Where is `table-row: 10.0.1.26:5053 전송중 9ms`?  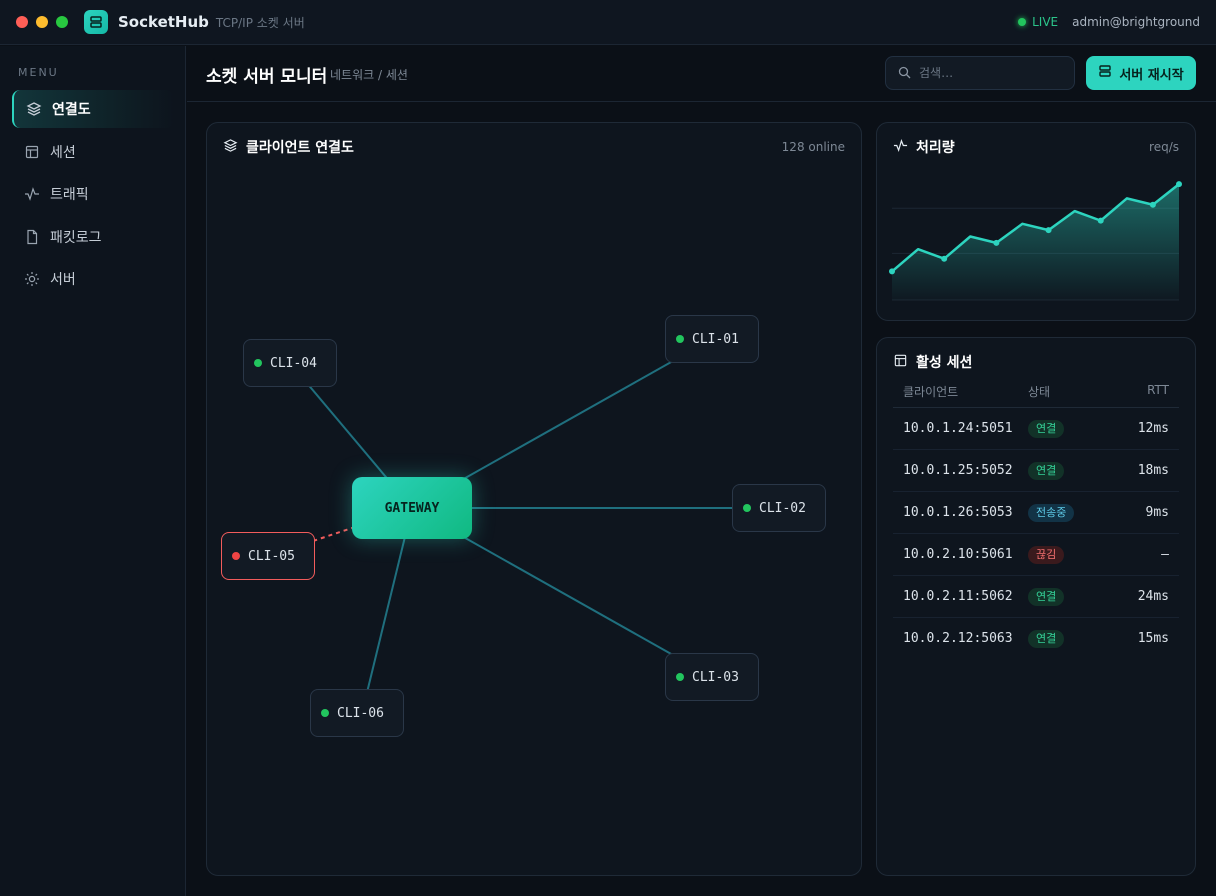
table-row: 10.0.1.26:5053 전송중 9ms is located at coordinates (1036, 513).